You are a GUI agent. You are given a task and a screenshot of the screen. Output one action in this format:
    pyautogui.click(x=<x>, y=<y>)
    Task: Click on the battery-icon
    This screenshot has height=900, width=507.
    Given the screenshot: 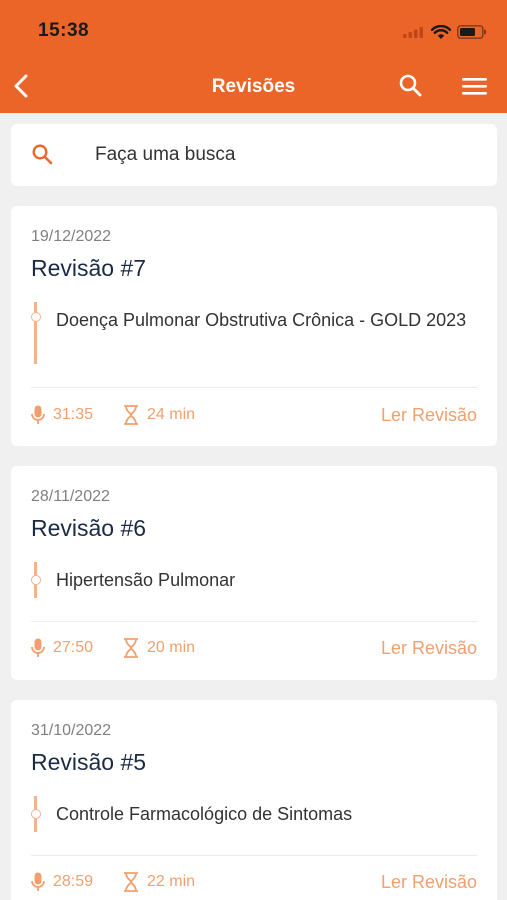 What is the action you would take?
    pyautogui.click(x=471, y=32)
    